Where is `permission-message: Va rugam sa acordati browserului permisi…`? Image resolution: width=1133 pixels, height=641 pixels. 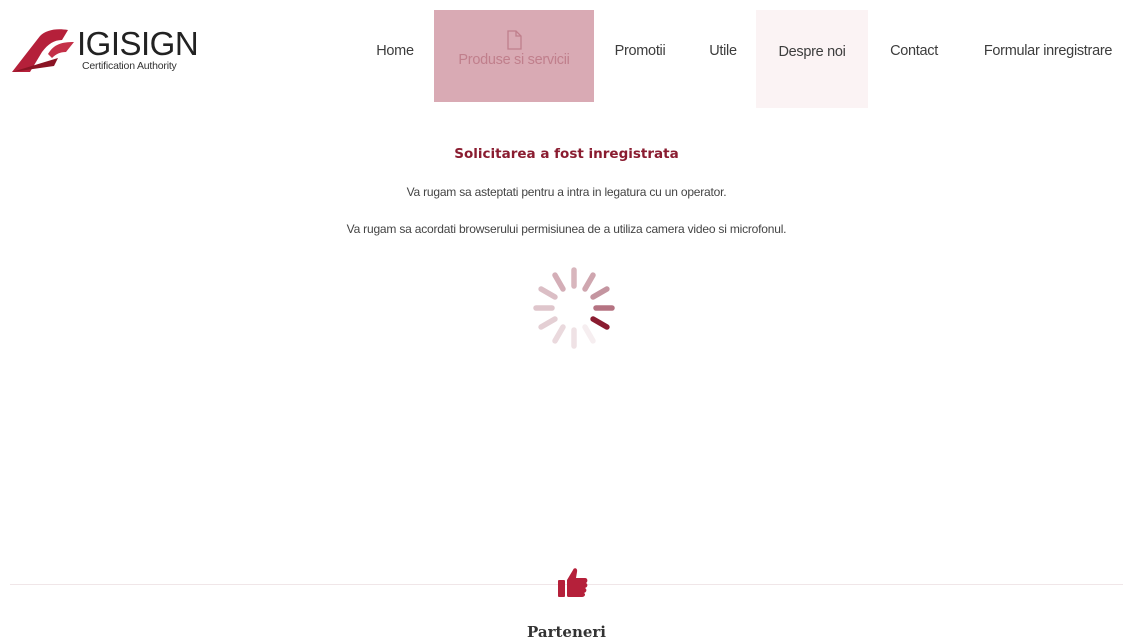
permission-message: Va rugam sa acordati browserului permisi… is located at coordinates (566, 229).